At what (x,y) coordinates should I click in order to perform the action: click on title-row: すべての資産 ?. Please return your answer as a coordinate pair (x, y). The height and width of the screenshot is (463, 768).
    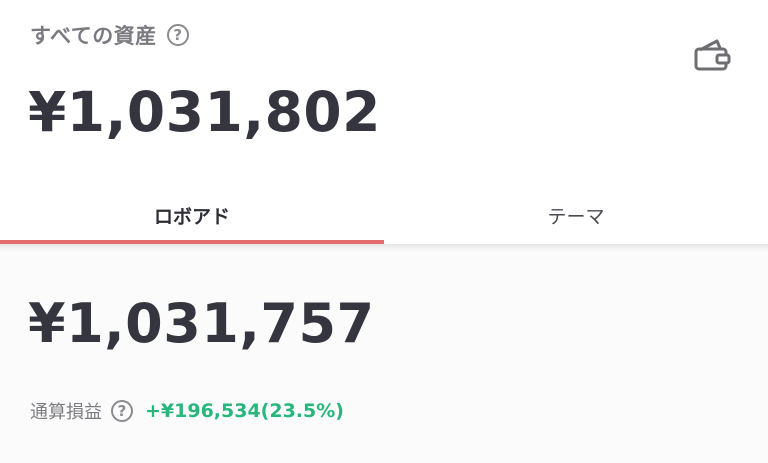
    Looking at the image, I should click on (109, 35).